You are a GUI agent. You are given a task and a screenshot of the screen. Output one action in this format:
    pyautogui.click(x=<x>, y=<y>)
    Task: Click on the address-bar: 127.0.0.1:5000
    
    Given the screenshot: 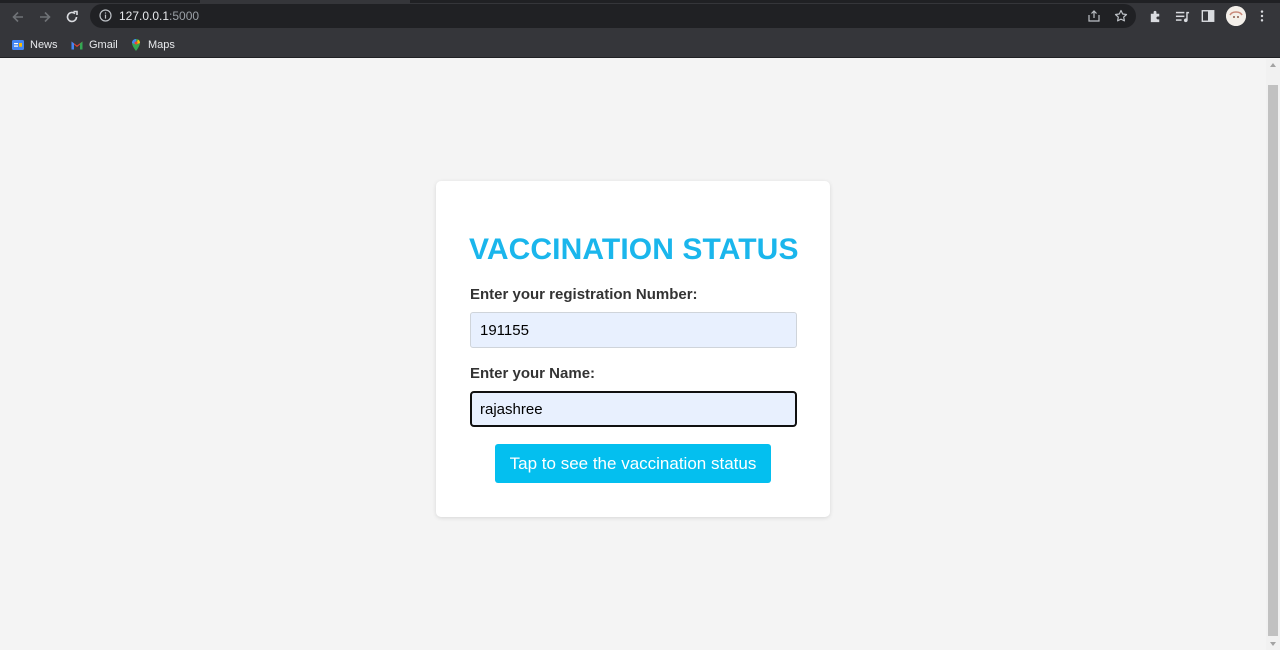 What is the action you would take?
    pyautogui.click(x=613, y=16)
    